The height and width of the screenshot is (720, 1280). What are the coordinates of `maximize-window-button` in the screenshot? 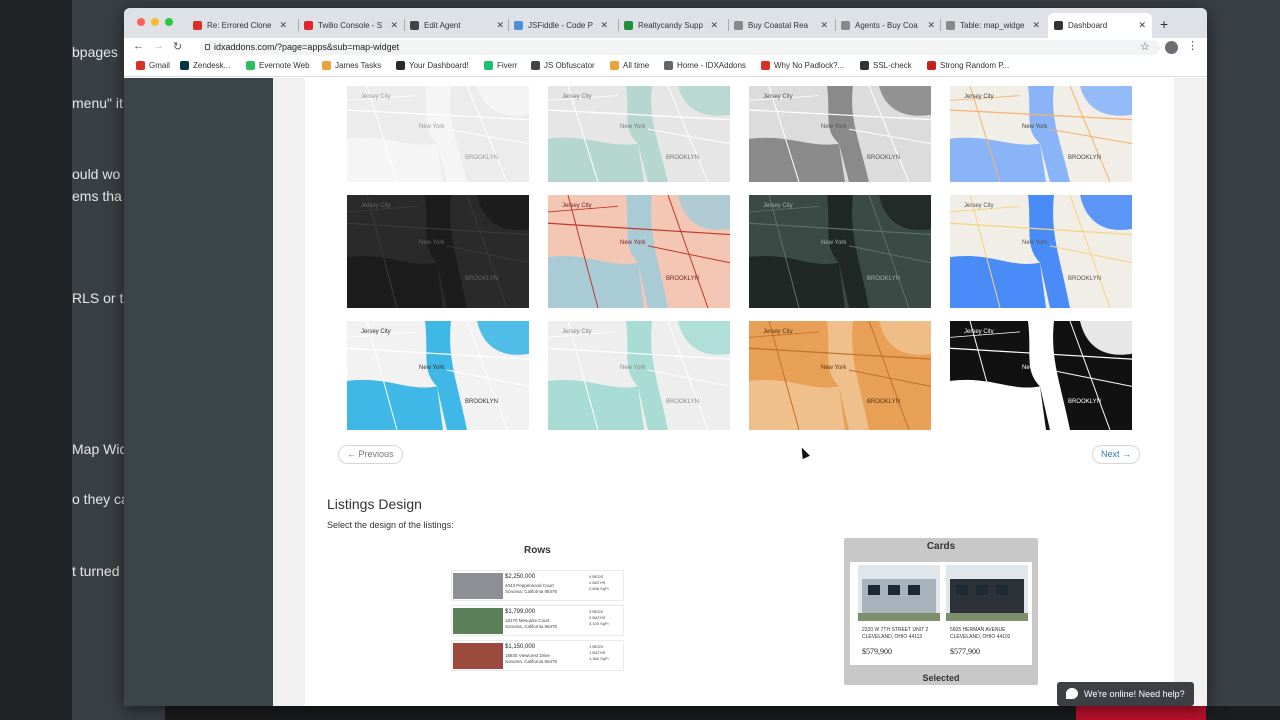 It's located at (169, 22).